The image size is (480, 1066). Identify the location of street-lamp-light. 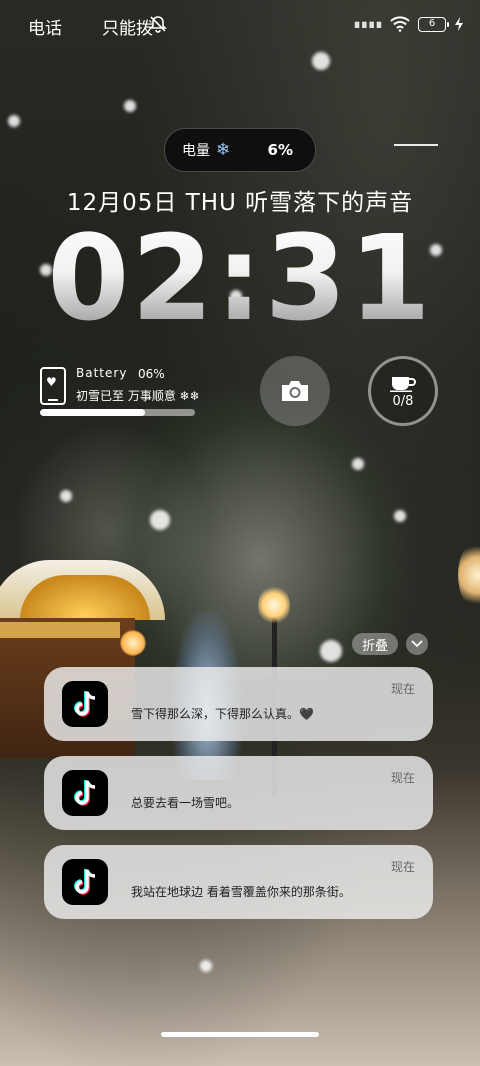
(274, 605).